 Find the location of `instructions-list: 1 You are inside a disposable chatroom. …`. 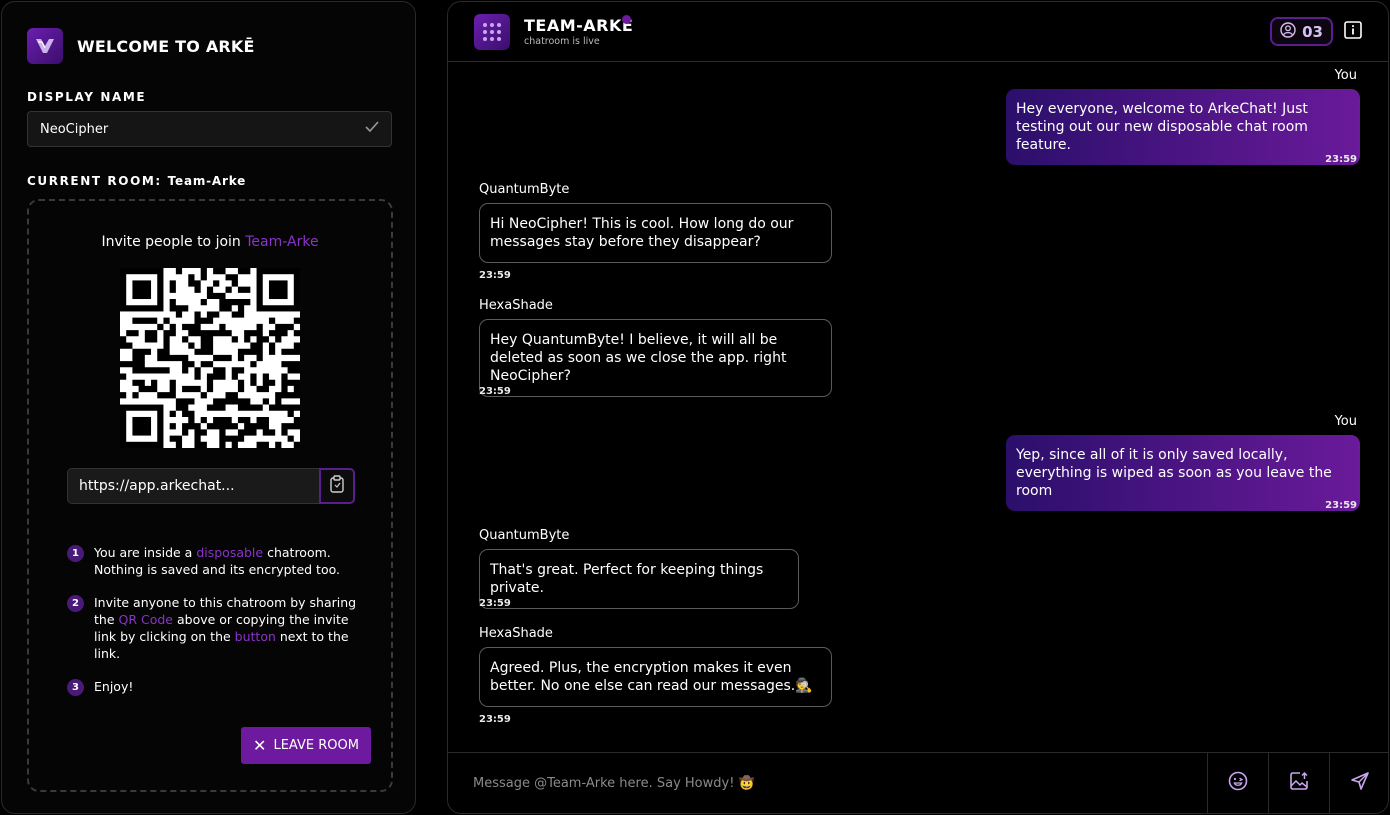

instructions-list: 1 You are inside a disposable chatroom. … is located at coordinates (217, 628).